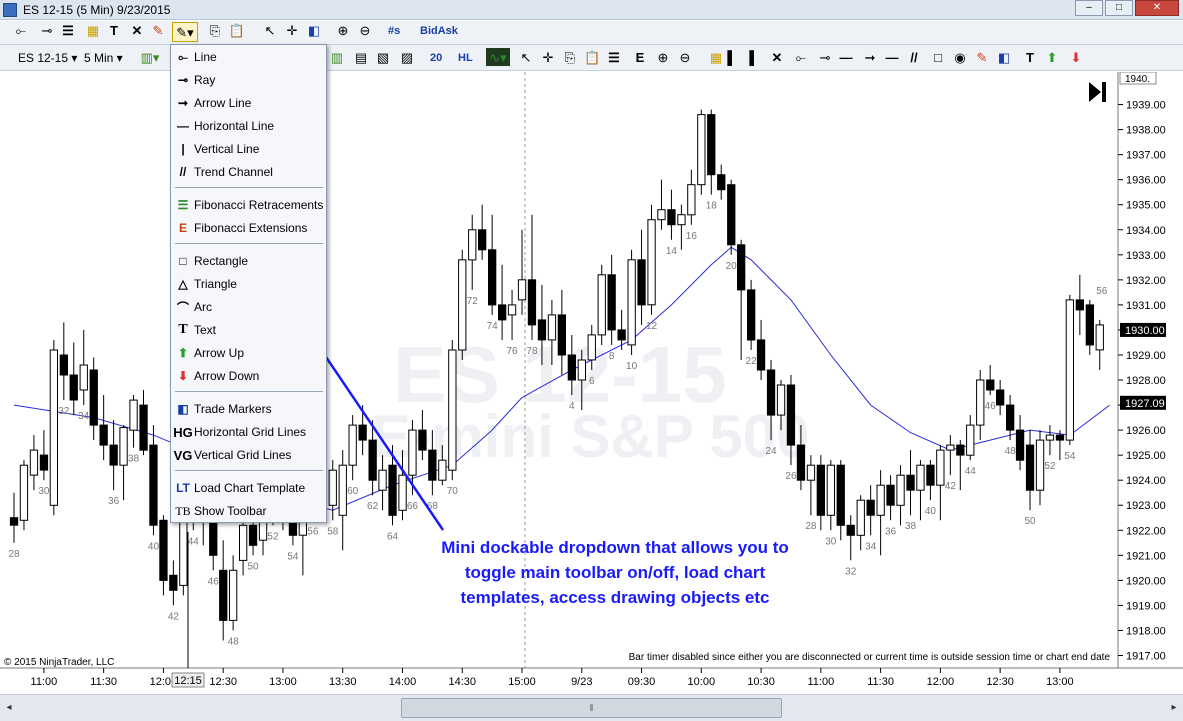 The width and height of the screenshot is (1183, 721). What do you see at coordinates (685, 58) in the screenshot?
I see `zoom-out-icon-2: ⊖` at bounding box center [685, 58].